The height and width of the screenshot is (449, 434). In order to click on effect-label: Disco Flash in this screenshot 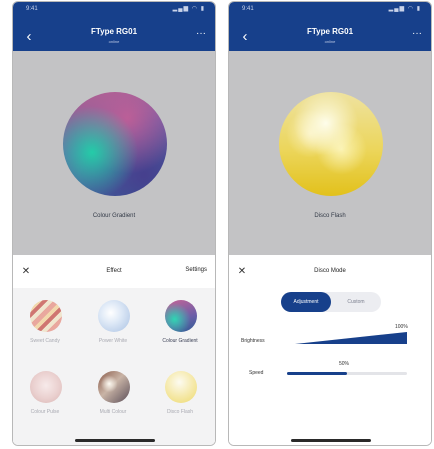, I will do `click(180, 412)`.